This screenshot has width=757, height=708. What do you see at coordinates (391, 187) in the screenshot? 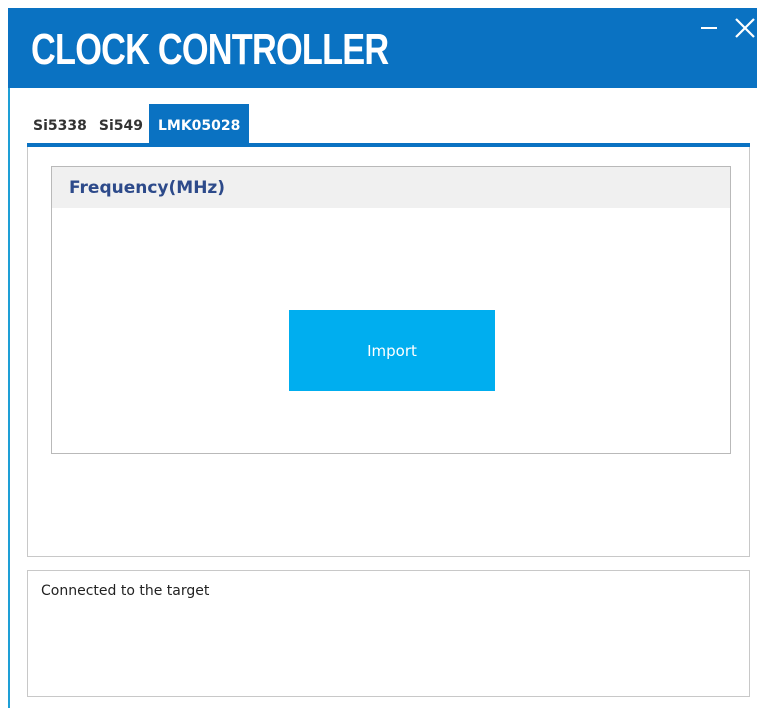
I see `frequency-group-header: Frequency(MHz)` at bounding box center [391, 187].